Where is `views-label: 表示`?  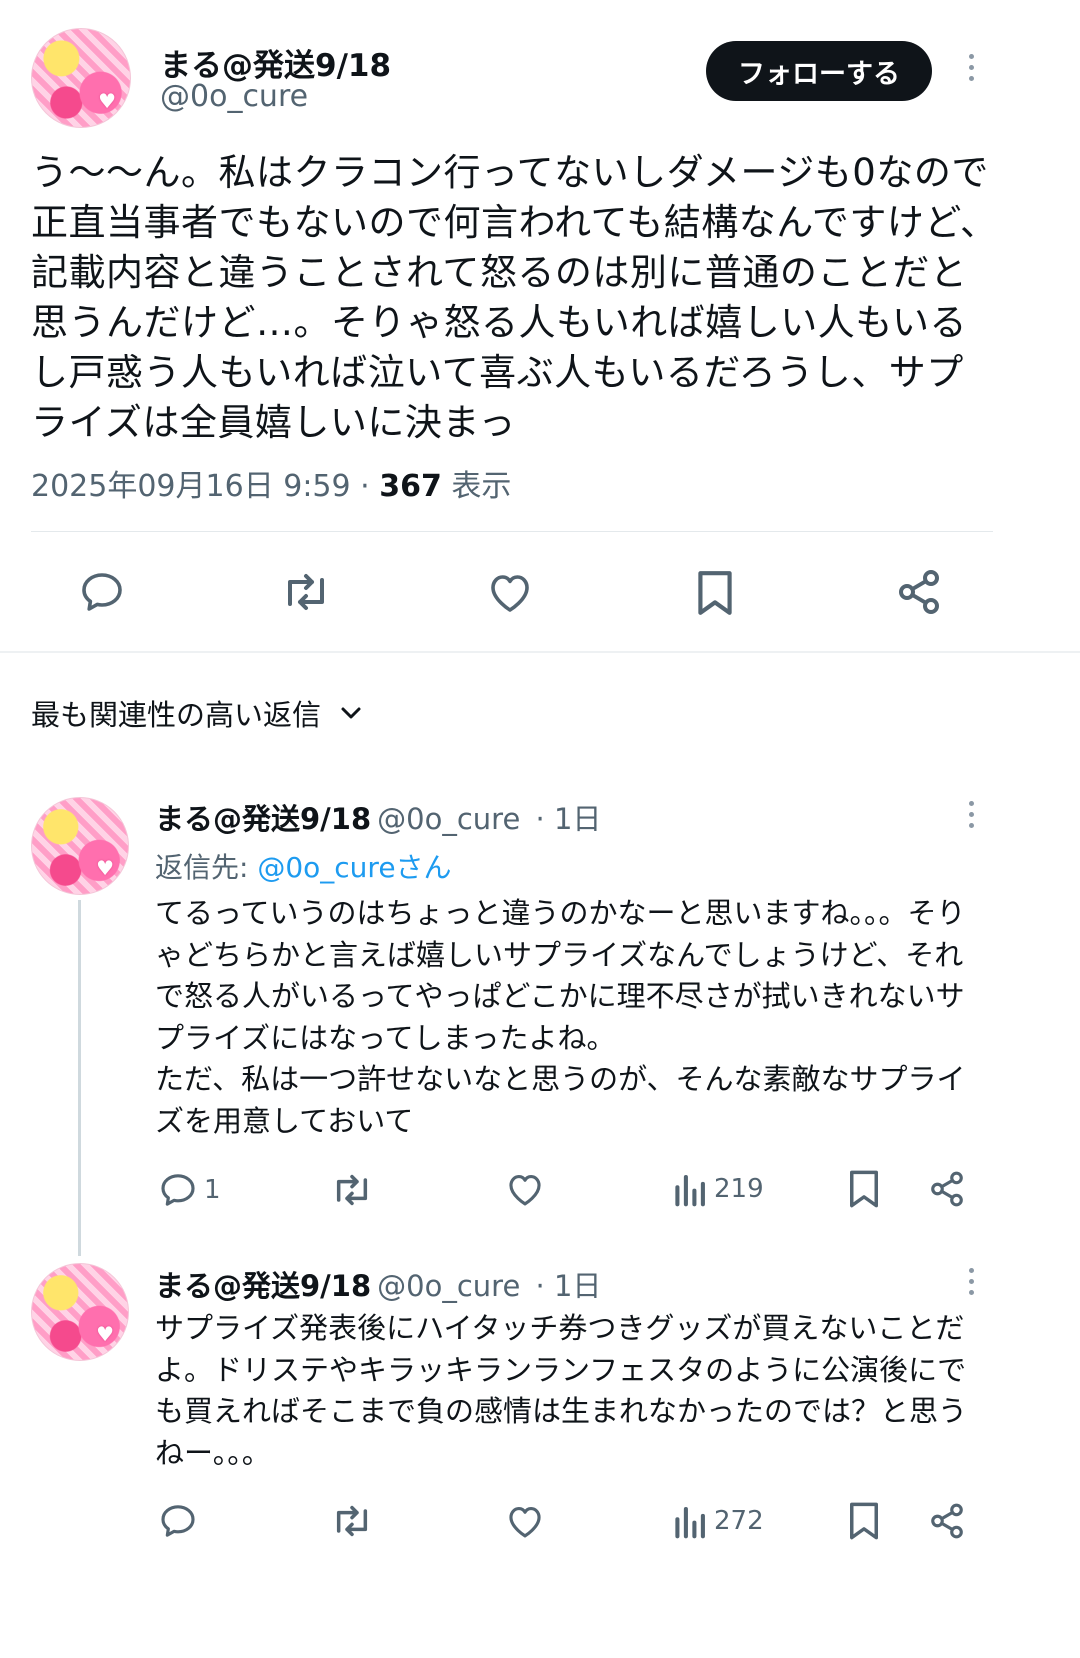
views-label: 表示 is located at coordinates (476, 486).